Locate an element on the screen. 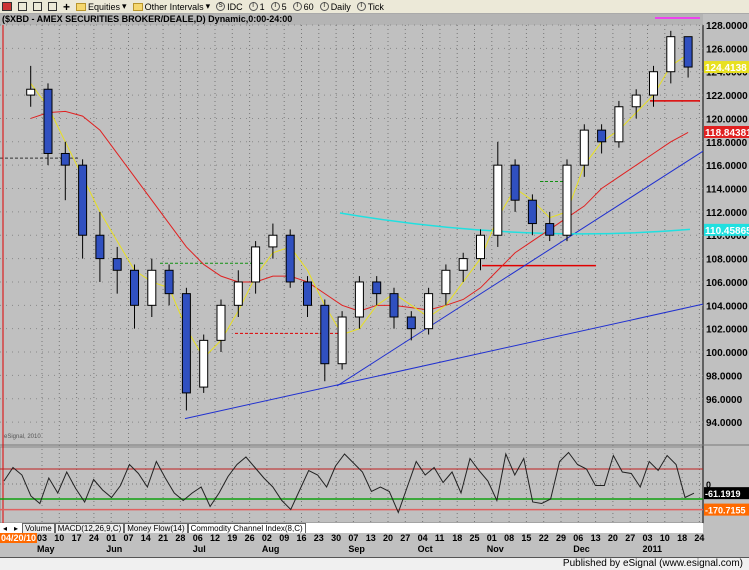  price-tick-label: 94.0000 is located at coordinates (724, 423).